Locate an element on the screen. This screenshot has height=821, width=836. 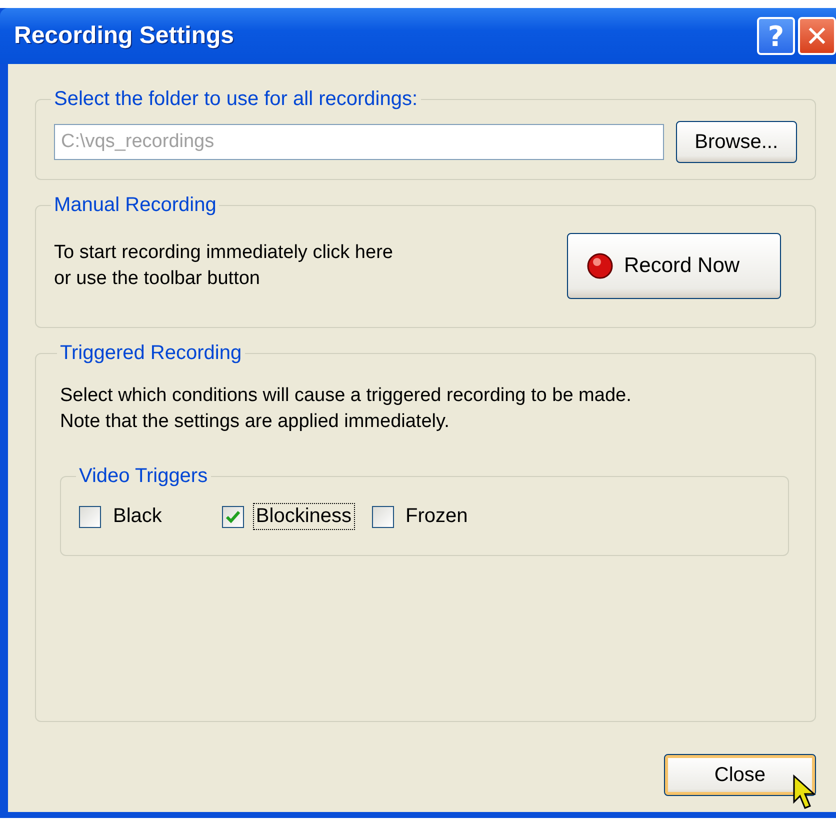
window-title: Recording Settings is located at coordinates (124, 36).